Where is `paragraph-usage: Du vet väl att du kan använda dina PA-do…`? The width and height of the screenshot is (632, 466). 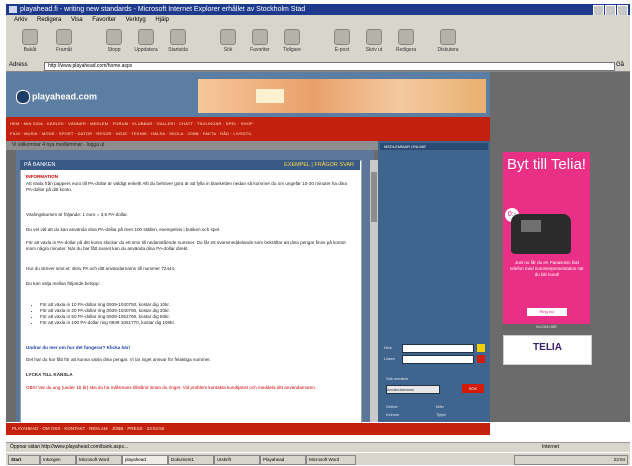 paragraph-usage: Du vet väl att du kan använda dina PA-do… is located at coordinates (123, 229).